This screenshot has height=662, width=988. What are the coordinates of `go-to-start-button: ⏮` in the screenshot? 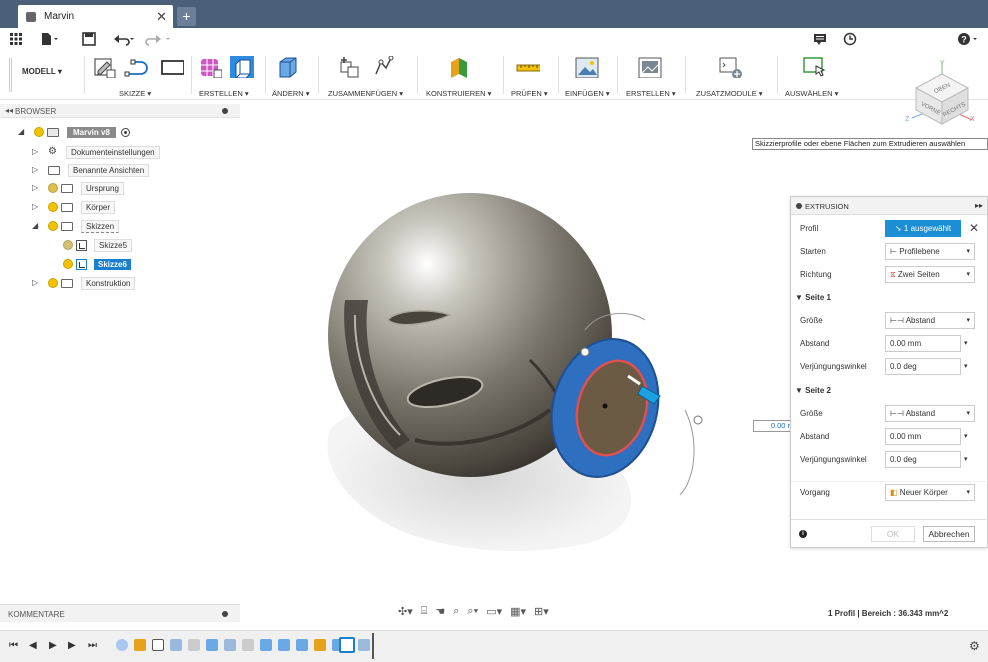 It's located at (13, 645).